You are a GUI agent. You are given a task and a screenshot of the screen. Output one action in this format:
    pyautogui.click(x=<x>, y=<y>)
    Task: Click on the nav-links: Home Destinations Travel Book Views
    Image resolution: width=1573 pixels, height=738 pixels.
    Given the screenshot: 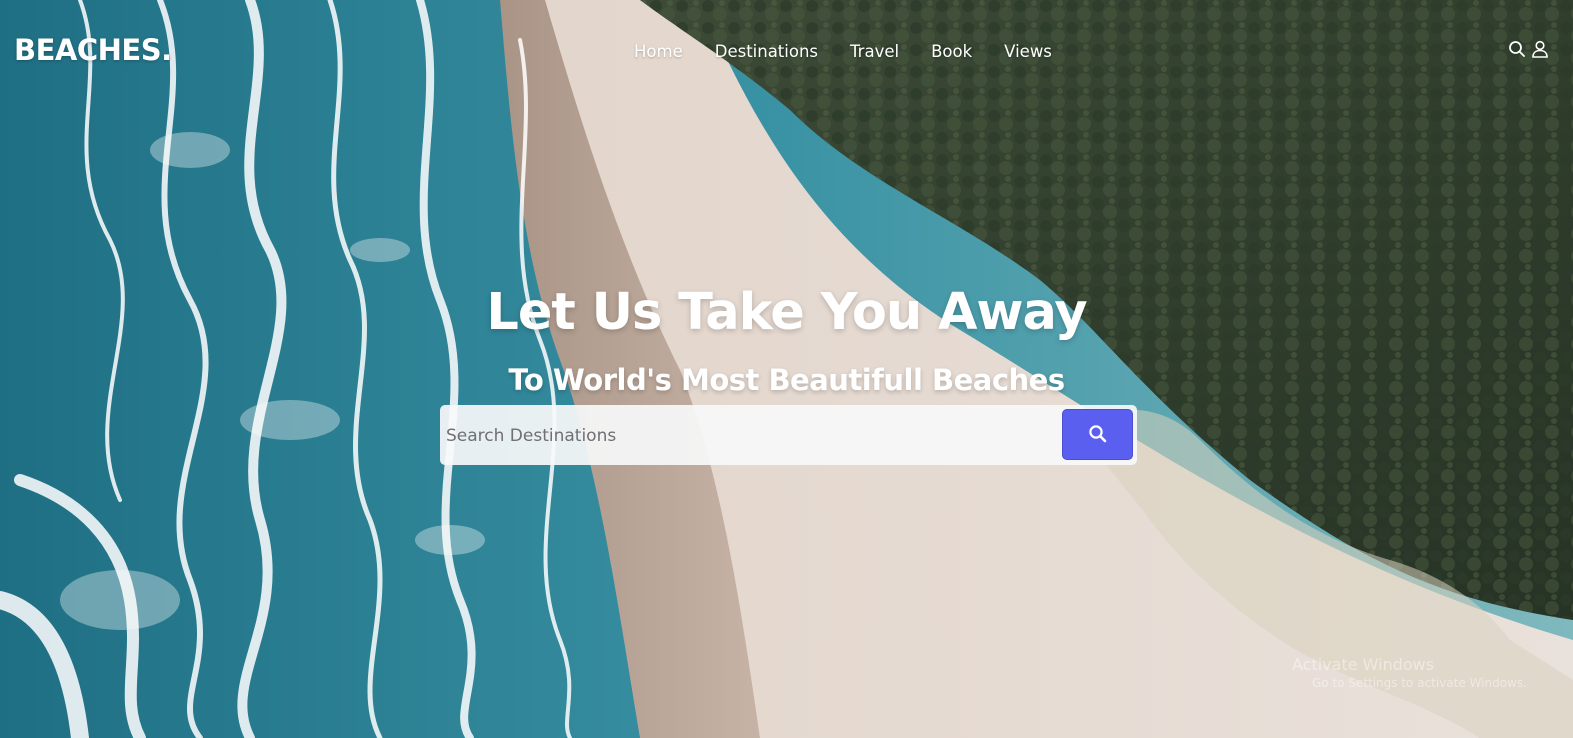 What is the action you would take?
    pyautogui.click(x=859, y=51)
    